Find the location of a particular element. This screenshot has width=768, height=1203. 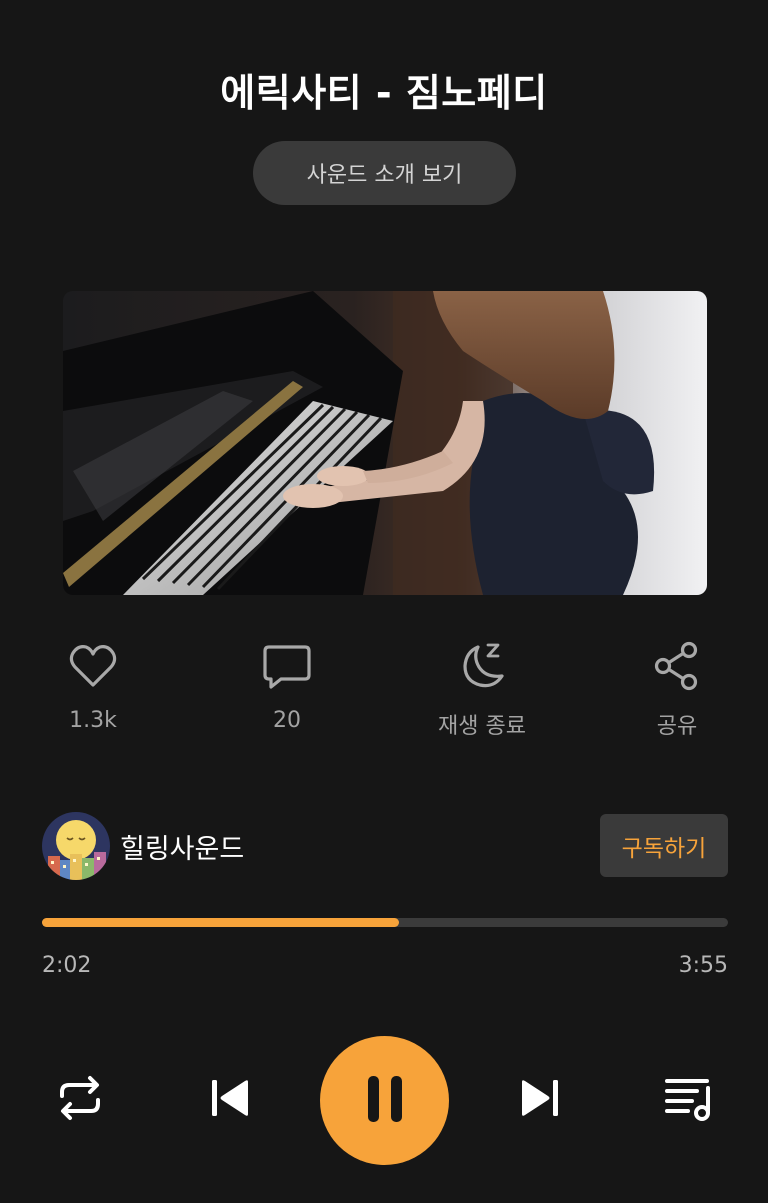

share-icon is located at coordinates (677, 666).